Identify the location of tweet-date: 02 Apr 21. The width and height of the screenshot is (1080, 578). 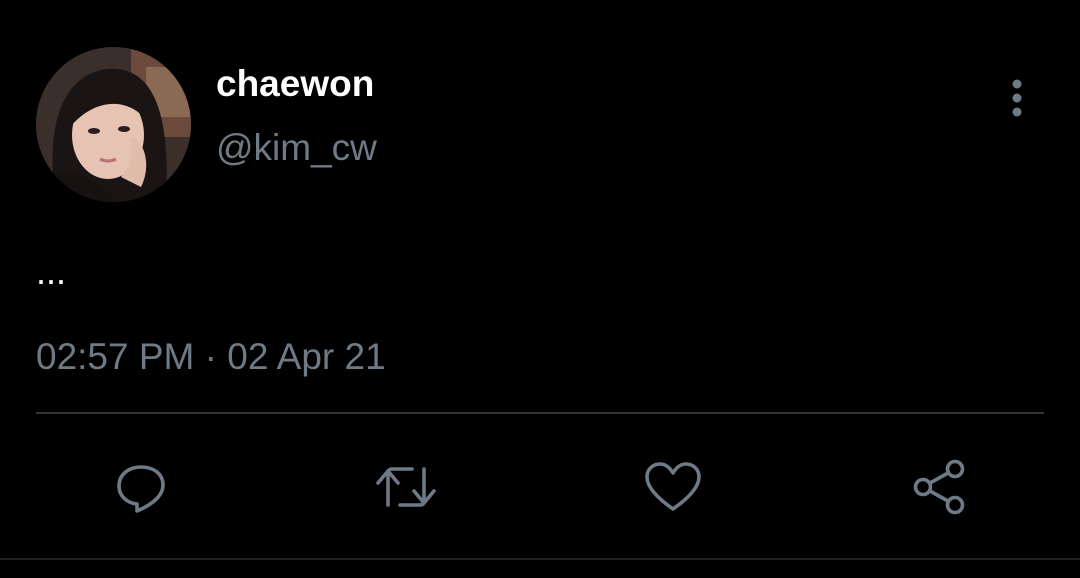
(306, 356).